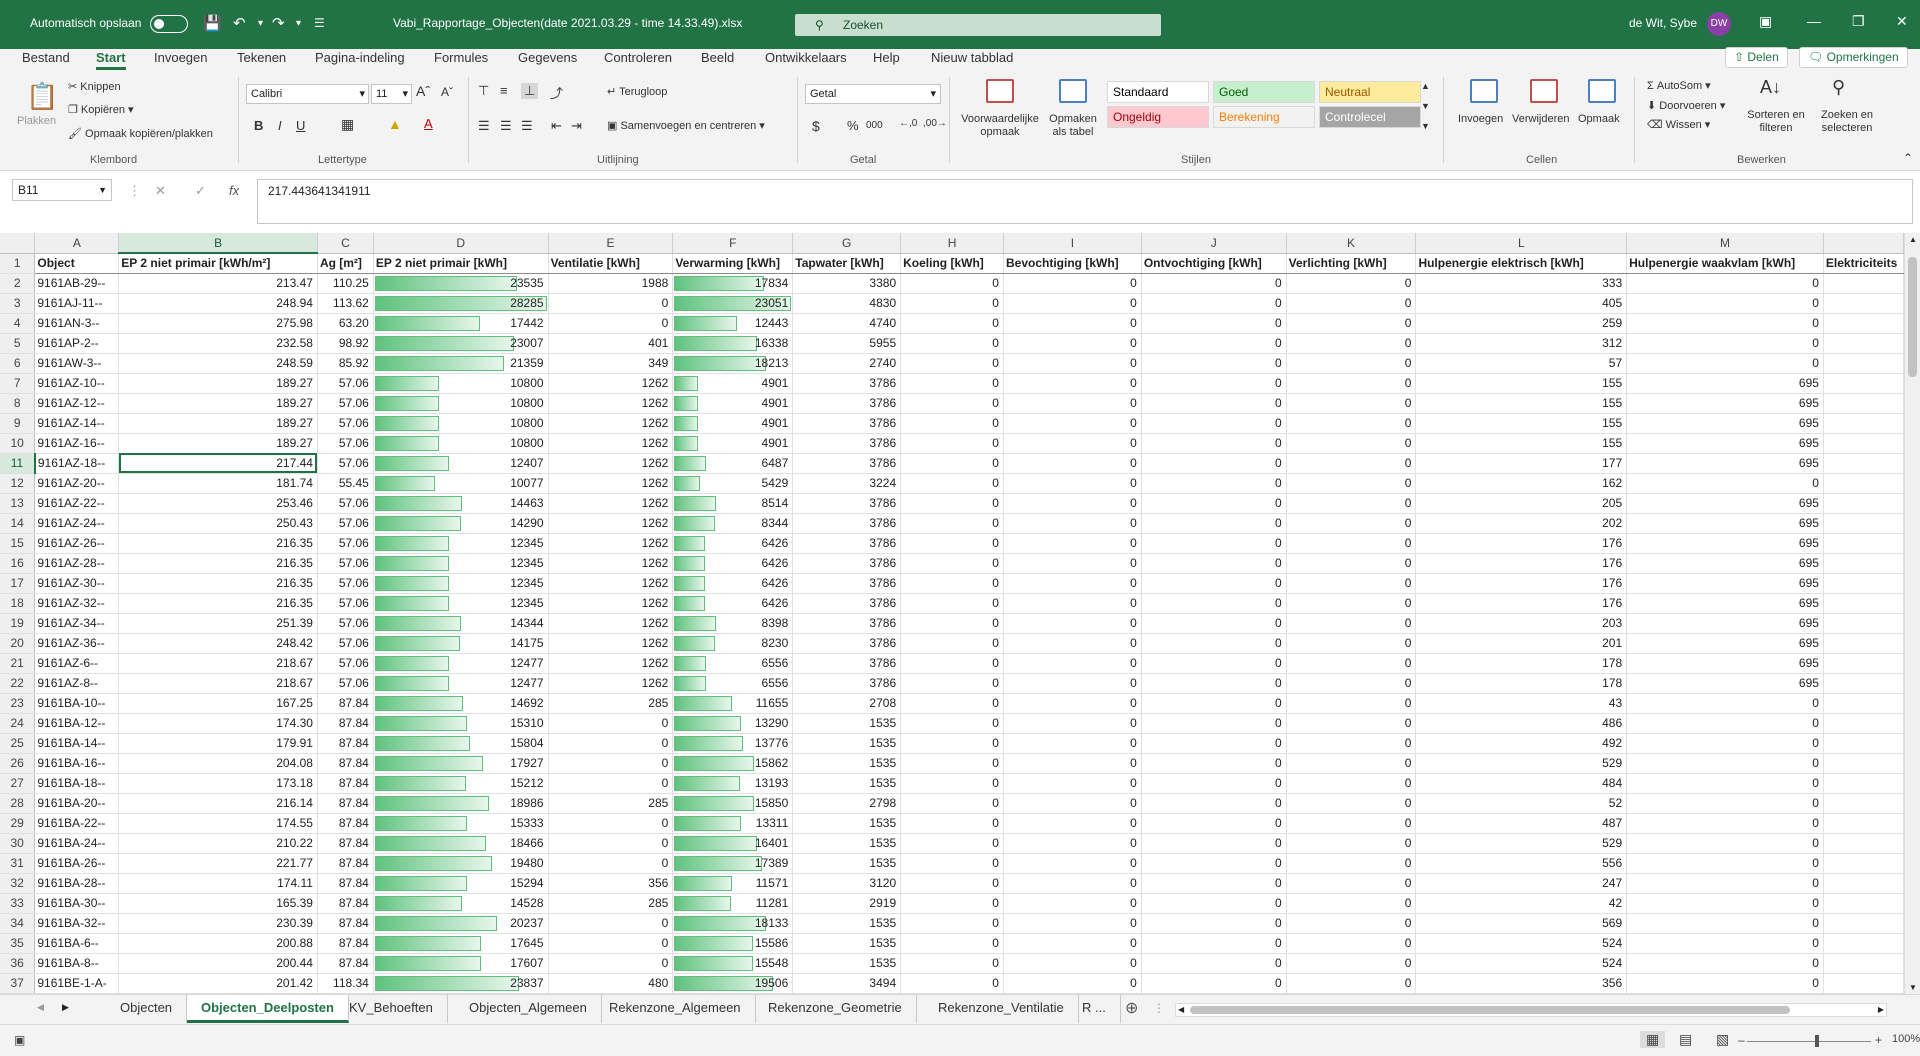 The image size is (1920, 1056). Describe the element at coordinates (345, 483) in the screenshot. I see `cell: 55.45` at that location.